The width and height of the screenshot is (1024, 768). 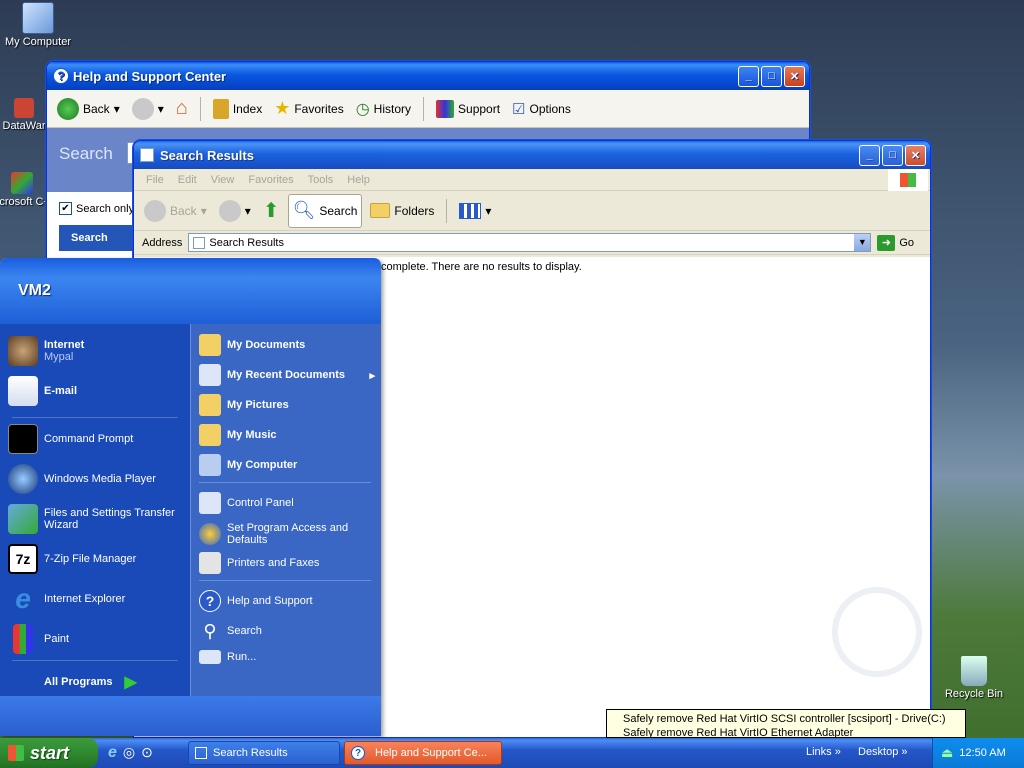 I want to click on search-window-titlebar: Search Results _ □ ✕, so click(x=532, y=155).